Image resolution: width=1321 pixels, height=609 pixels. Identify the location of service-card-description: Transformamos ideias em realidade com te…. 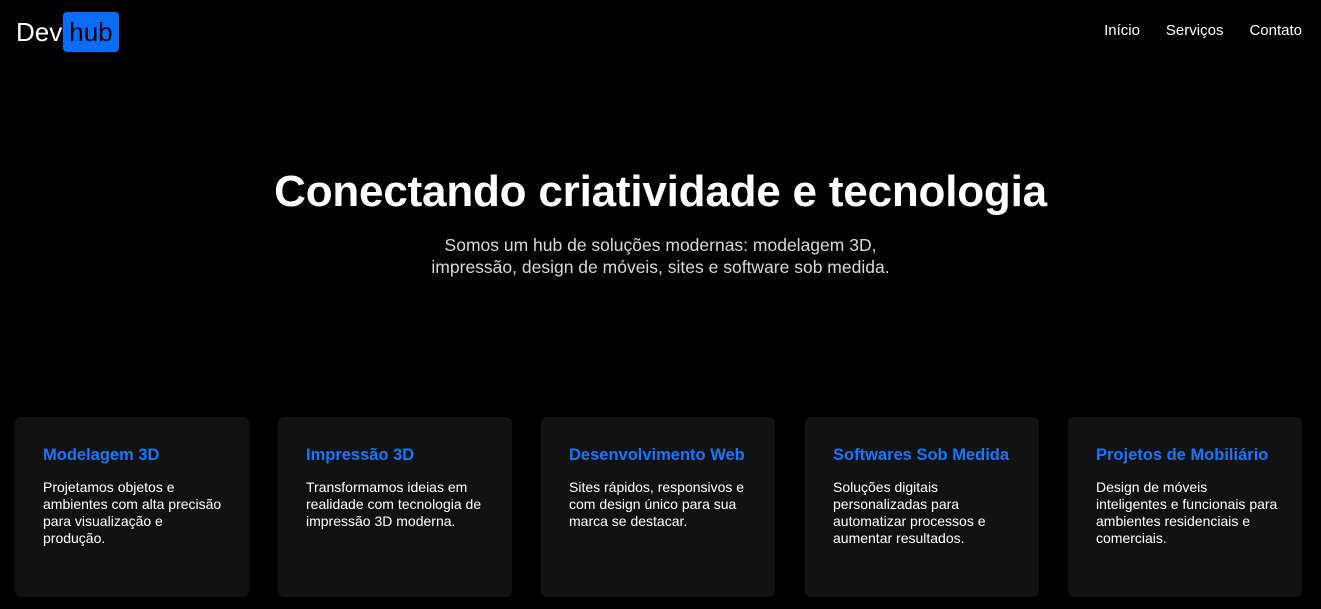
(394, 504).